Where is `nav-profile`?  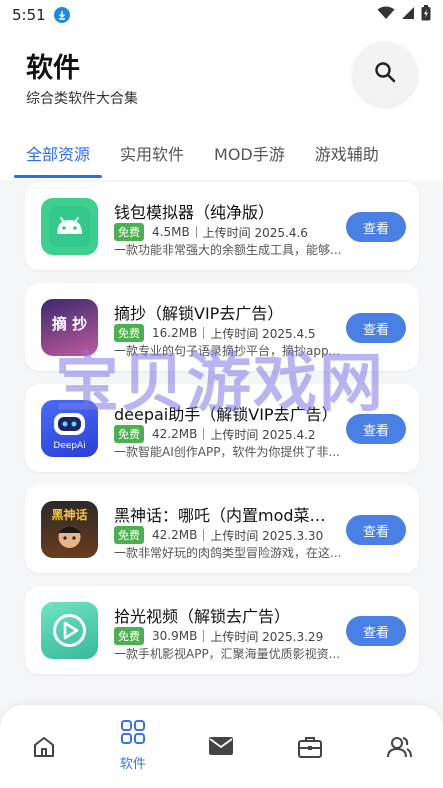
nav-profile is located at coordinates (399, 741).